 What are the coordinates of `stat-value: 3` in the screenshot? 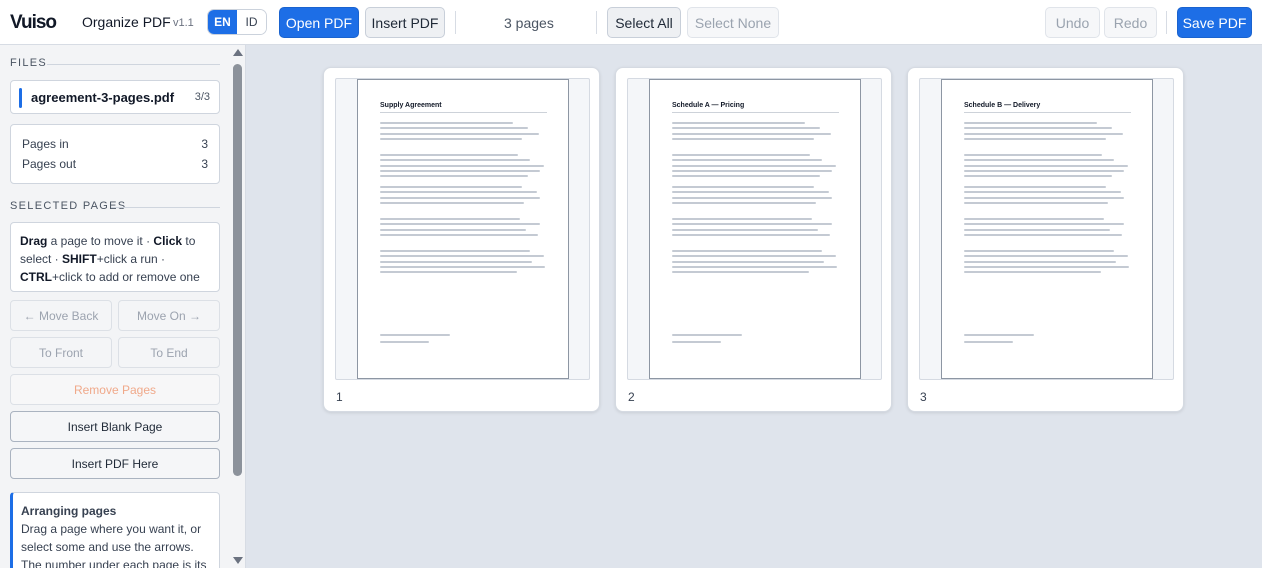 It's located at (204, 144).